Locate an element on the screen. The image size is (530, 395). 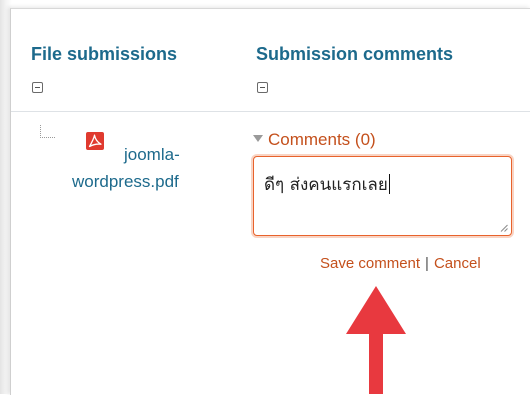
comment-actions: Save comment | Cancel is located at coordinates (400, 263).